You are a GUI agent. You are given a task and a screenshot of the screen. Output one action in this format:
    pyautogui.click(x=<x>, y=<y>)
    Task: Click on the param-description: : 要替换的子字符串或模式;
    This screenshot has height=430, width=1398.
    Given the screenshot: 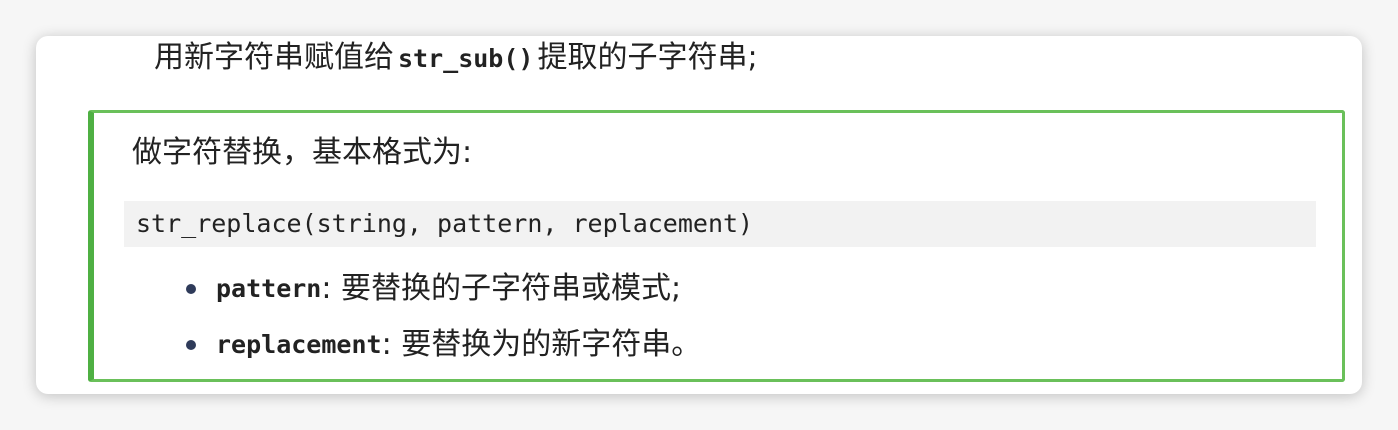 What is the action you would take?
    pyautogui.click(x=501, y=288)
    